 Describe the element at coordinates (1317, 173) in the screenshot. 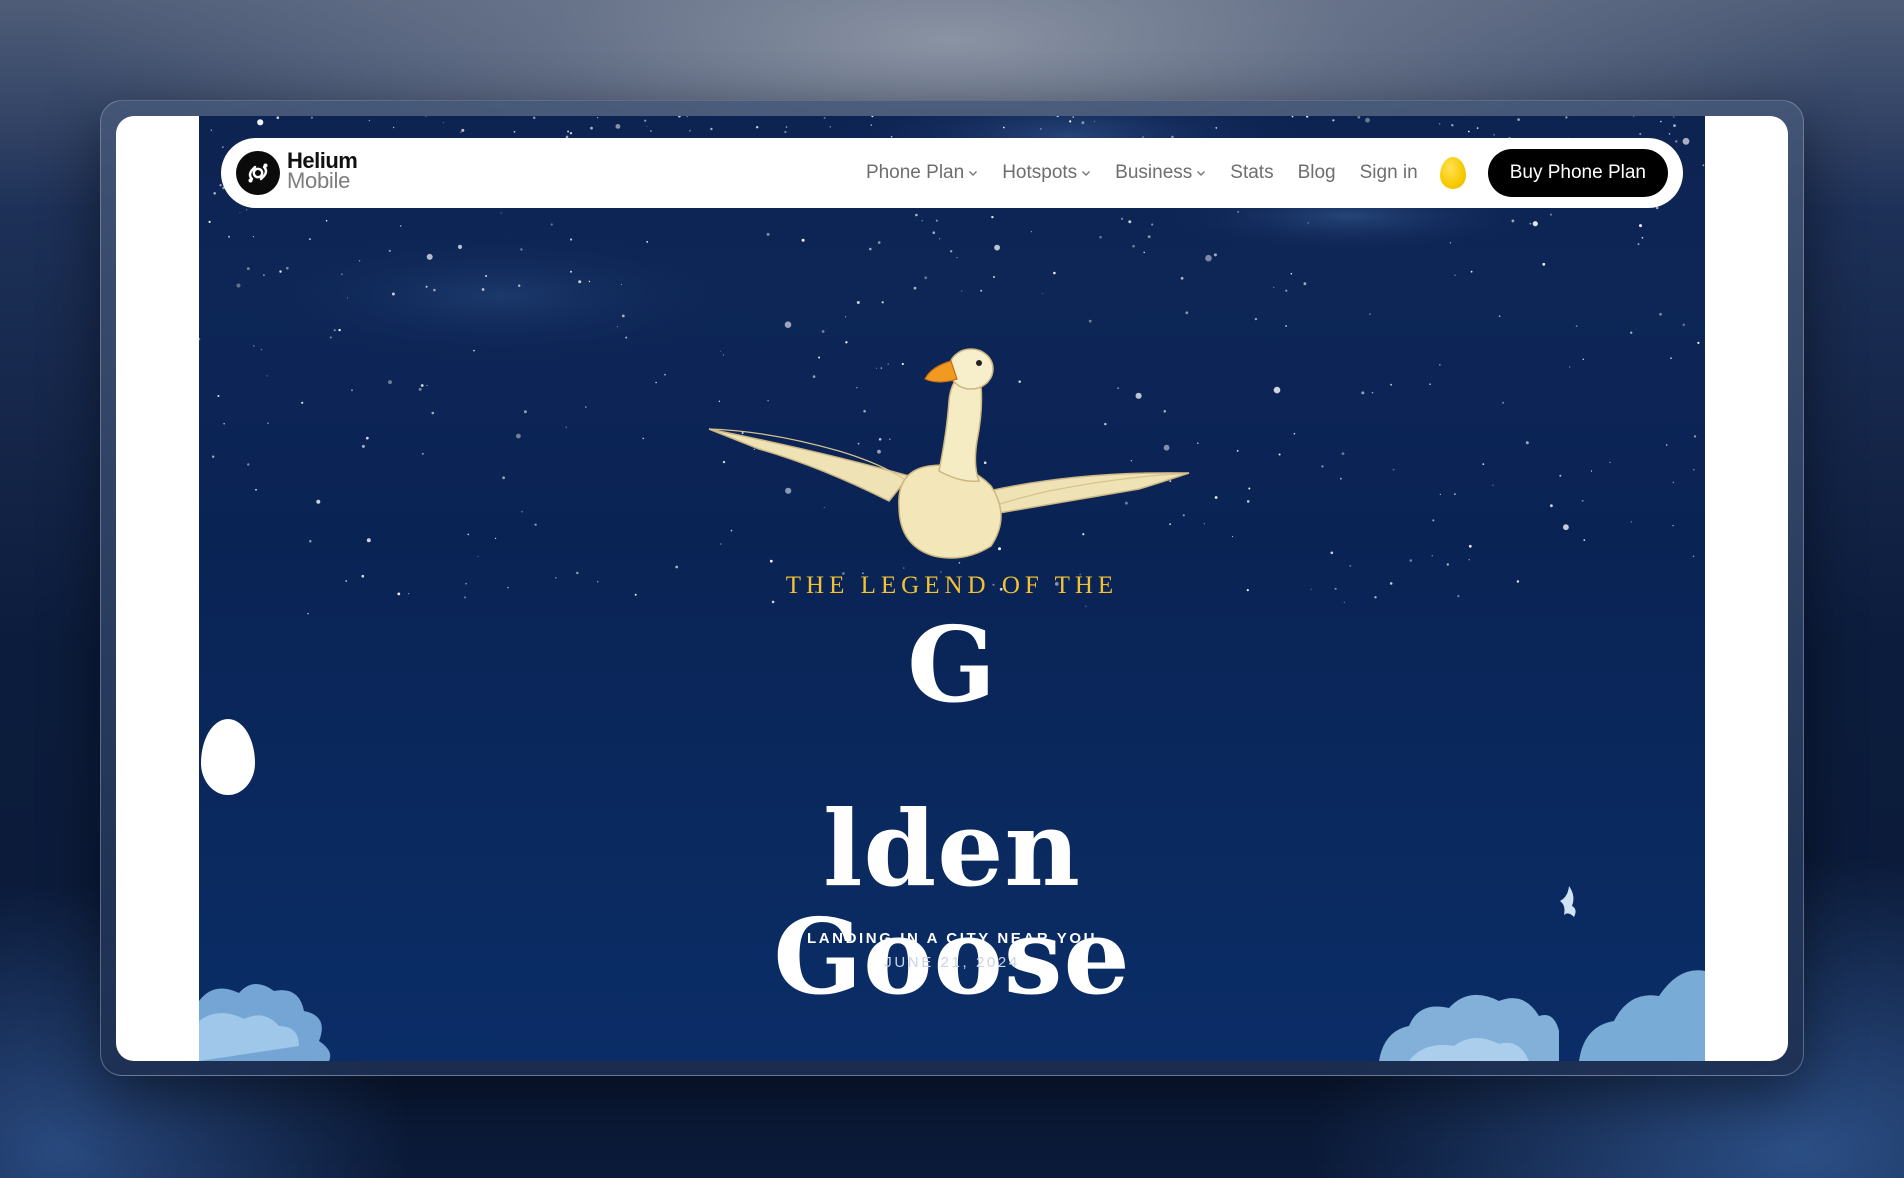

I see `nav-item-blog: Blog` at that location.